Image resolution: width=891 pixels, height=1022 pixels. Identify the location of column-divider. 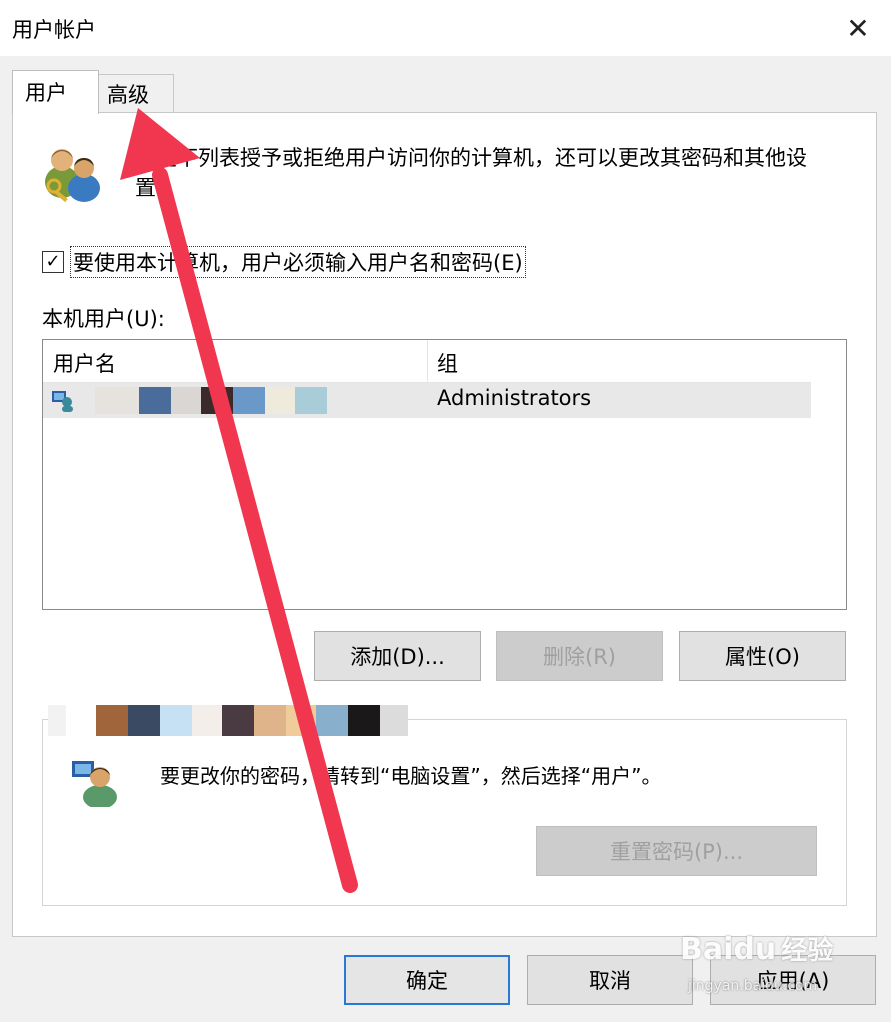
(427, 361).